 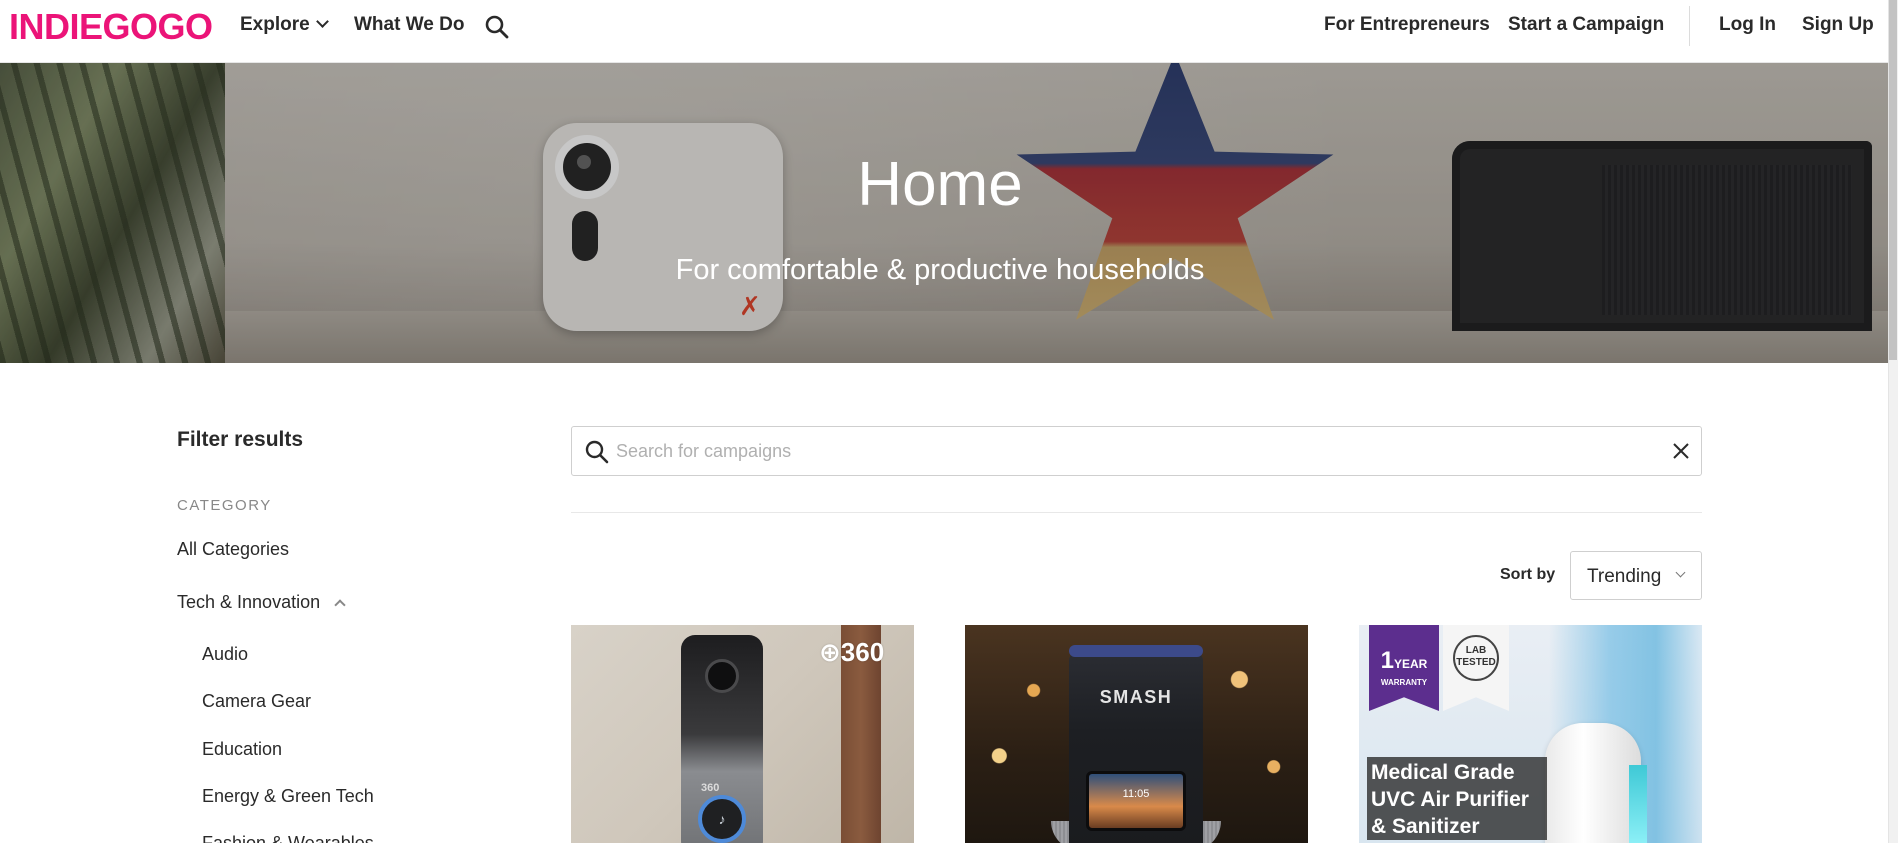 What do you see at coordinates (940, 184) in the screenshot?
I see `hero-title: Home` at bounding box center [940, 184].